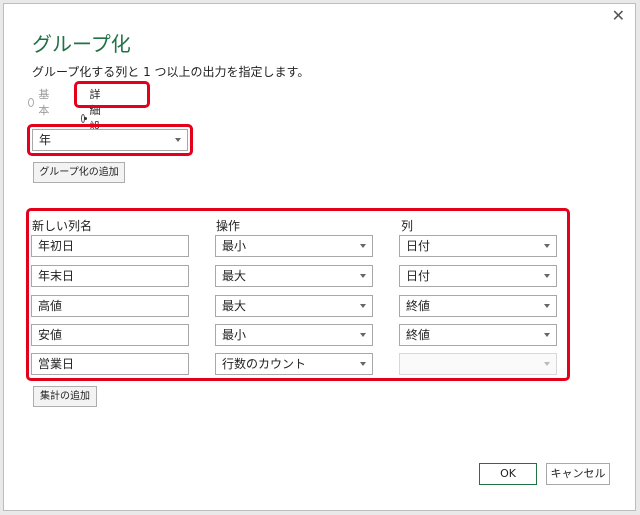  I want to click on header-column: 列, so click(407, 226).